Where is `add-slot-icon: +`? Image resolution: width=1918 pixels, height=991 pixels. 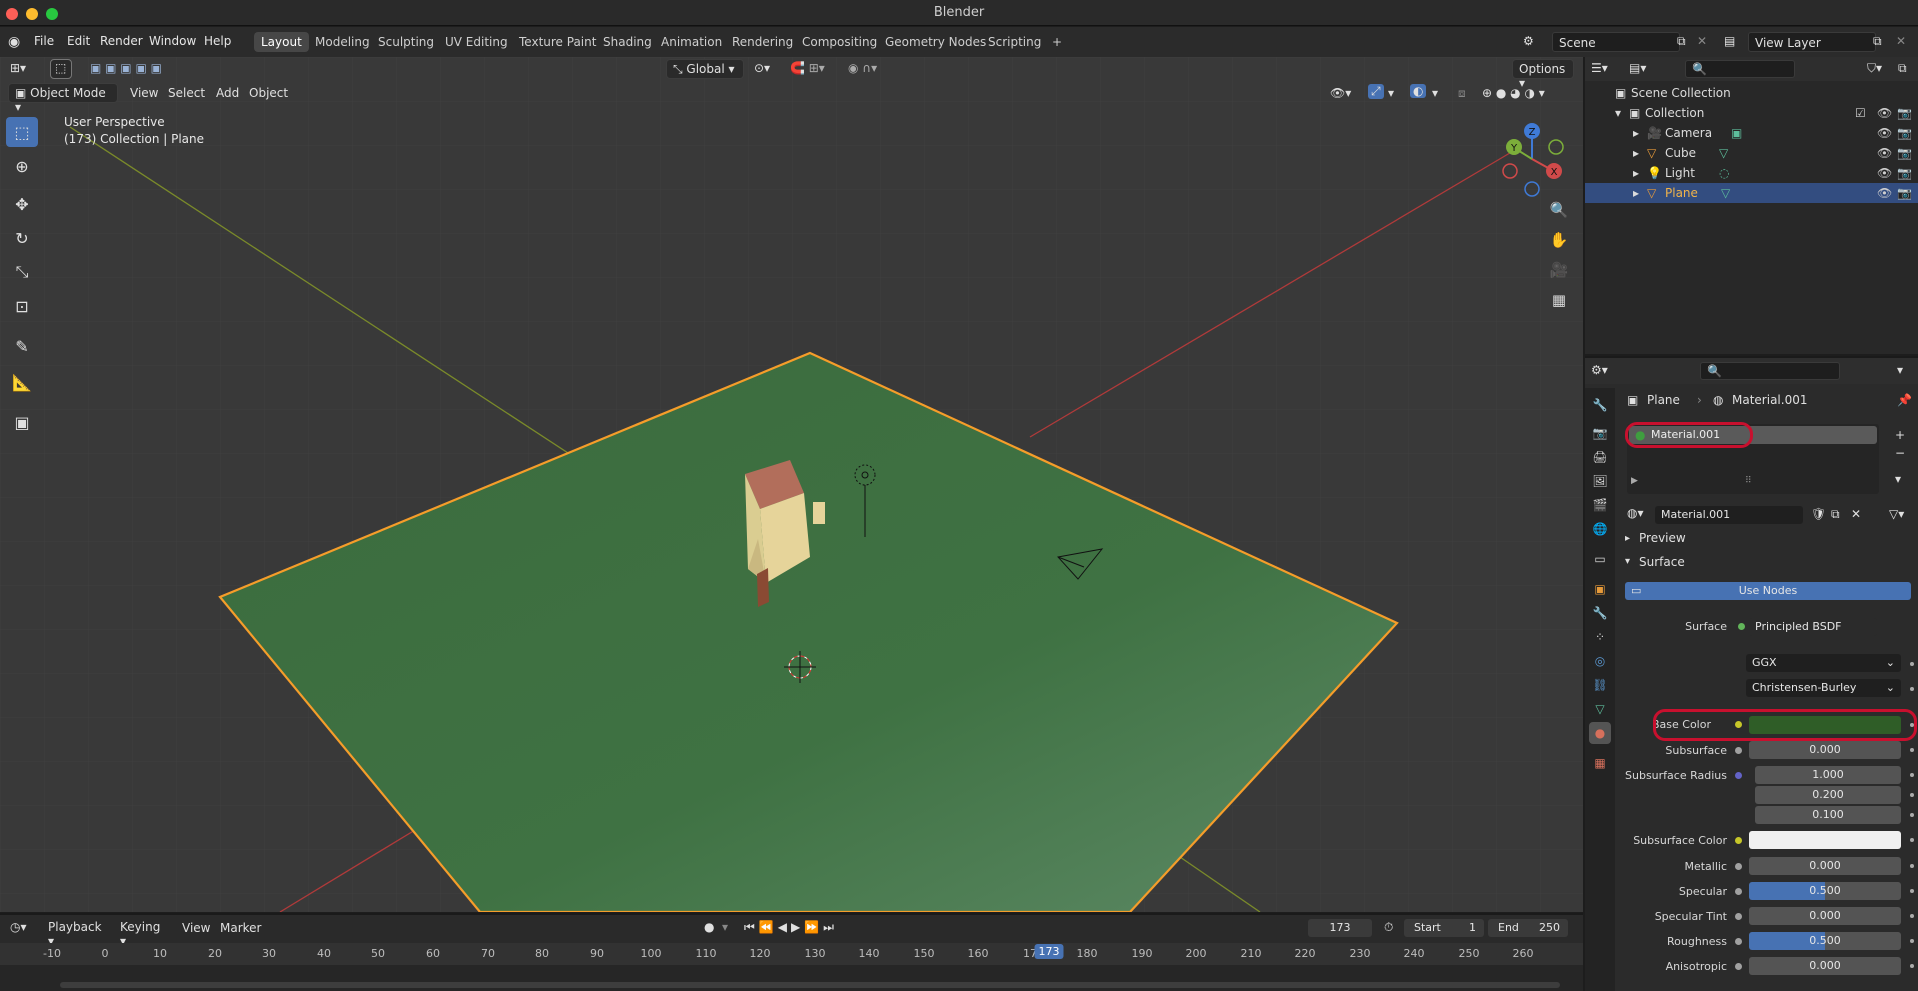 add-slot-icon: + is located at coordinates (1900, 435).